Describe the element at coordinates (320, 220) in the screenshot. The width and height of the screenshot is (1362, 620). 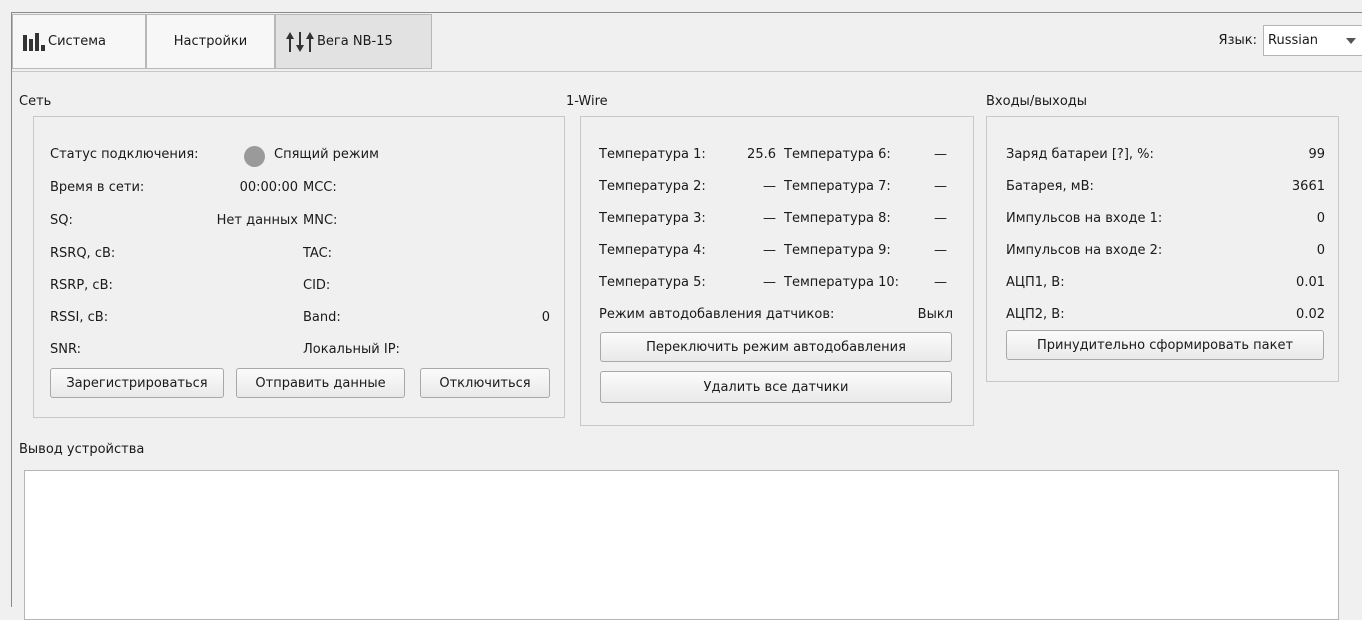
I see `mnc-label: MNC:` at that location.